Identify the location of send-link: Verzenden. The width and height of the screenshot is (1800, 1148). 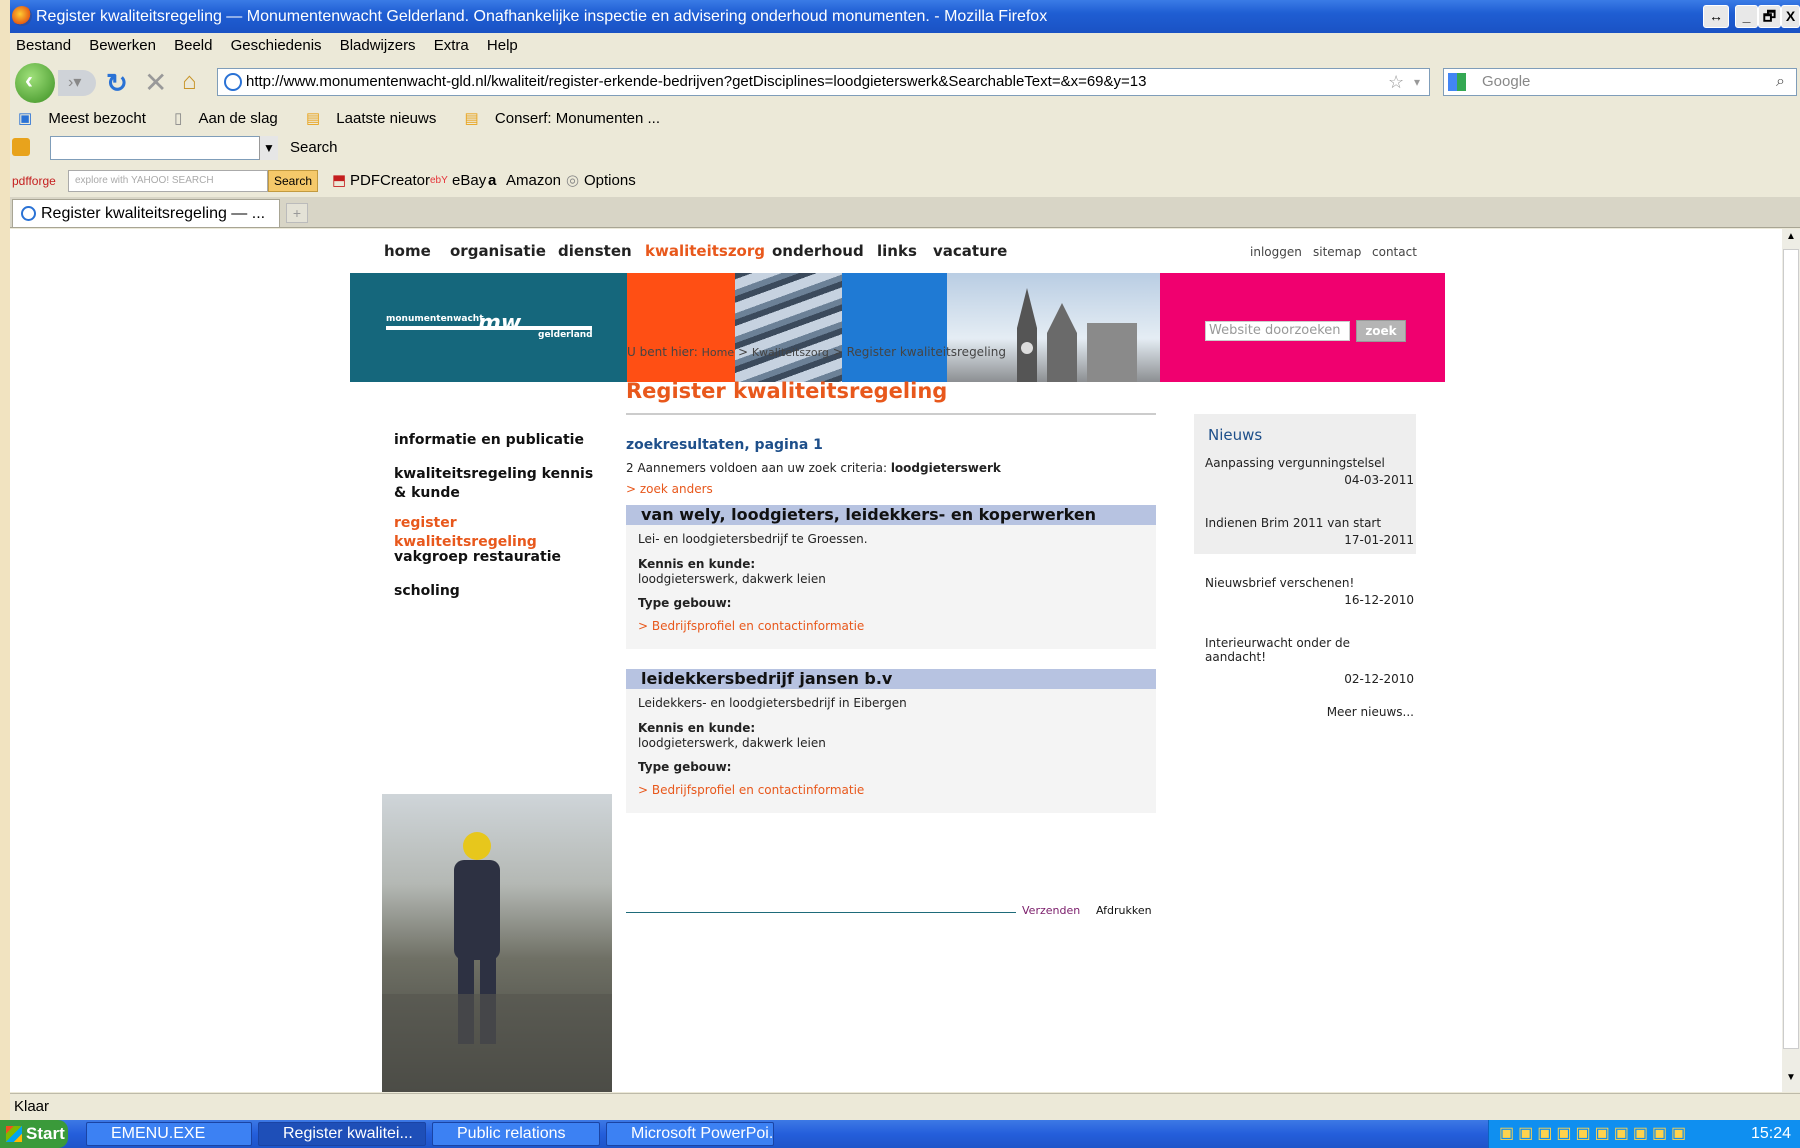
(1051, 910).